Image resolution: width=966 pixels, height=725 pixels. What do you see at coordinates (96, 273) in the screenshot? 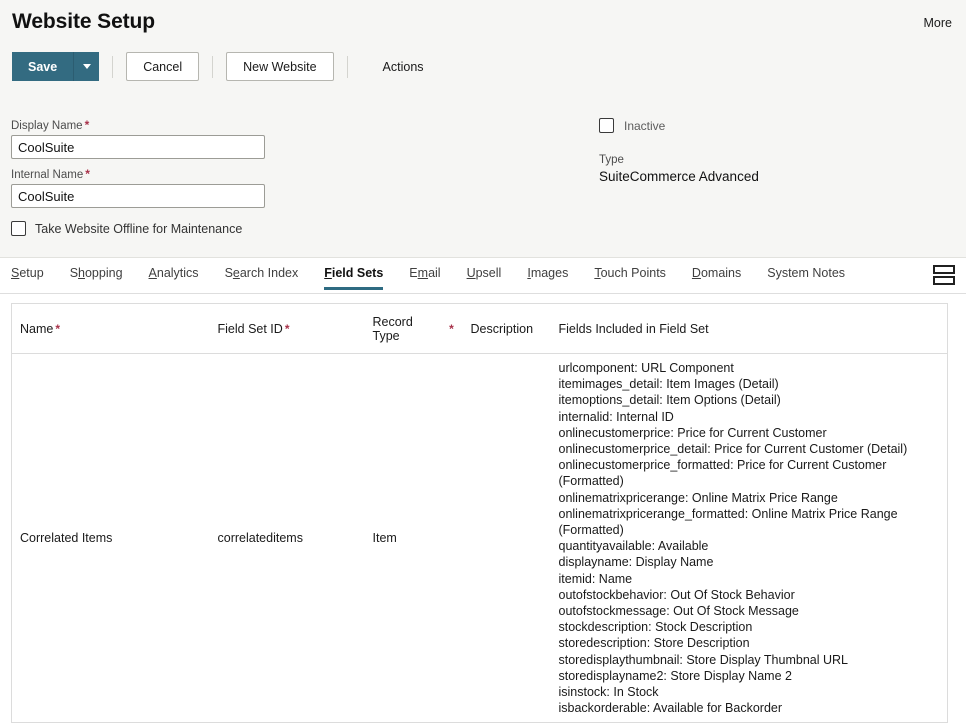
I see `tab-shopping: Shopping` at bounding box center [96, 273].